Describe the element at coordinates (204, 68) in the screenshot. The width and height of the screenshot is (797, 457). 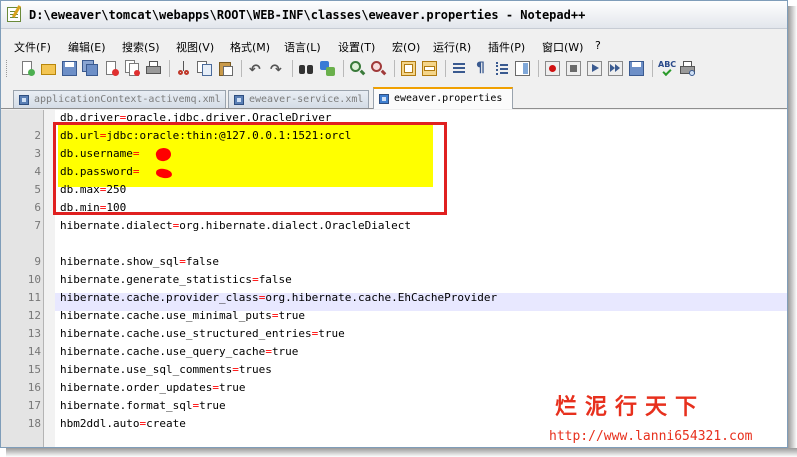
I see `copy-icon` at that location.